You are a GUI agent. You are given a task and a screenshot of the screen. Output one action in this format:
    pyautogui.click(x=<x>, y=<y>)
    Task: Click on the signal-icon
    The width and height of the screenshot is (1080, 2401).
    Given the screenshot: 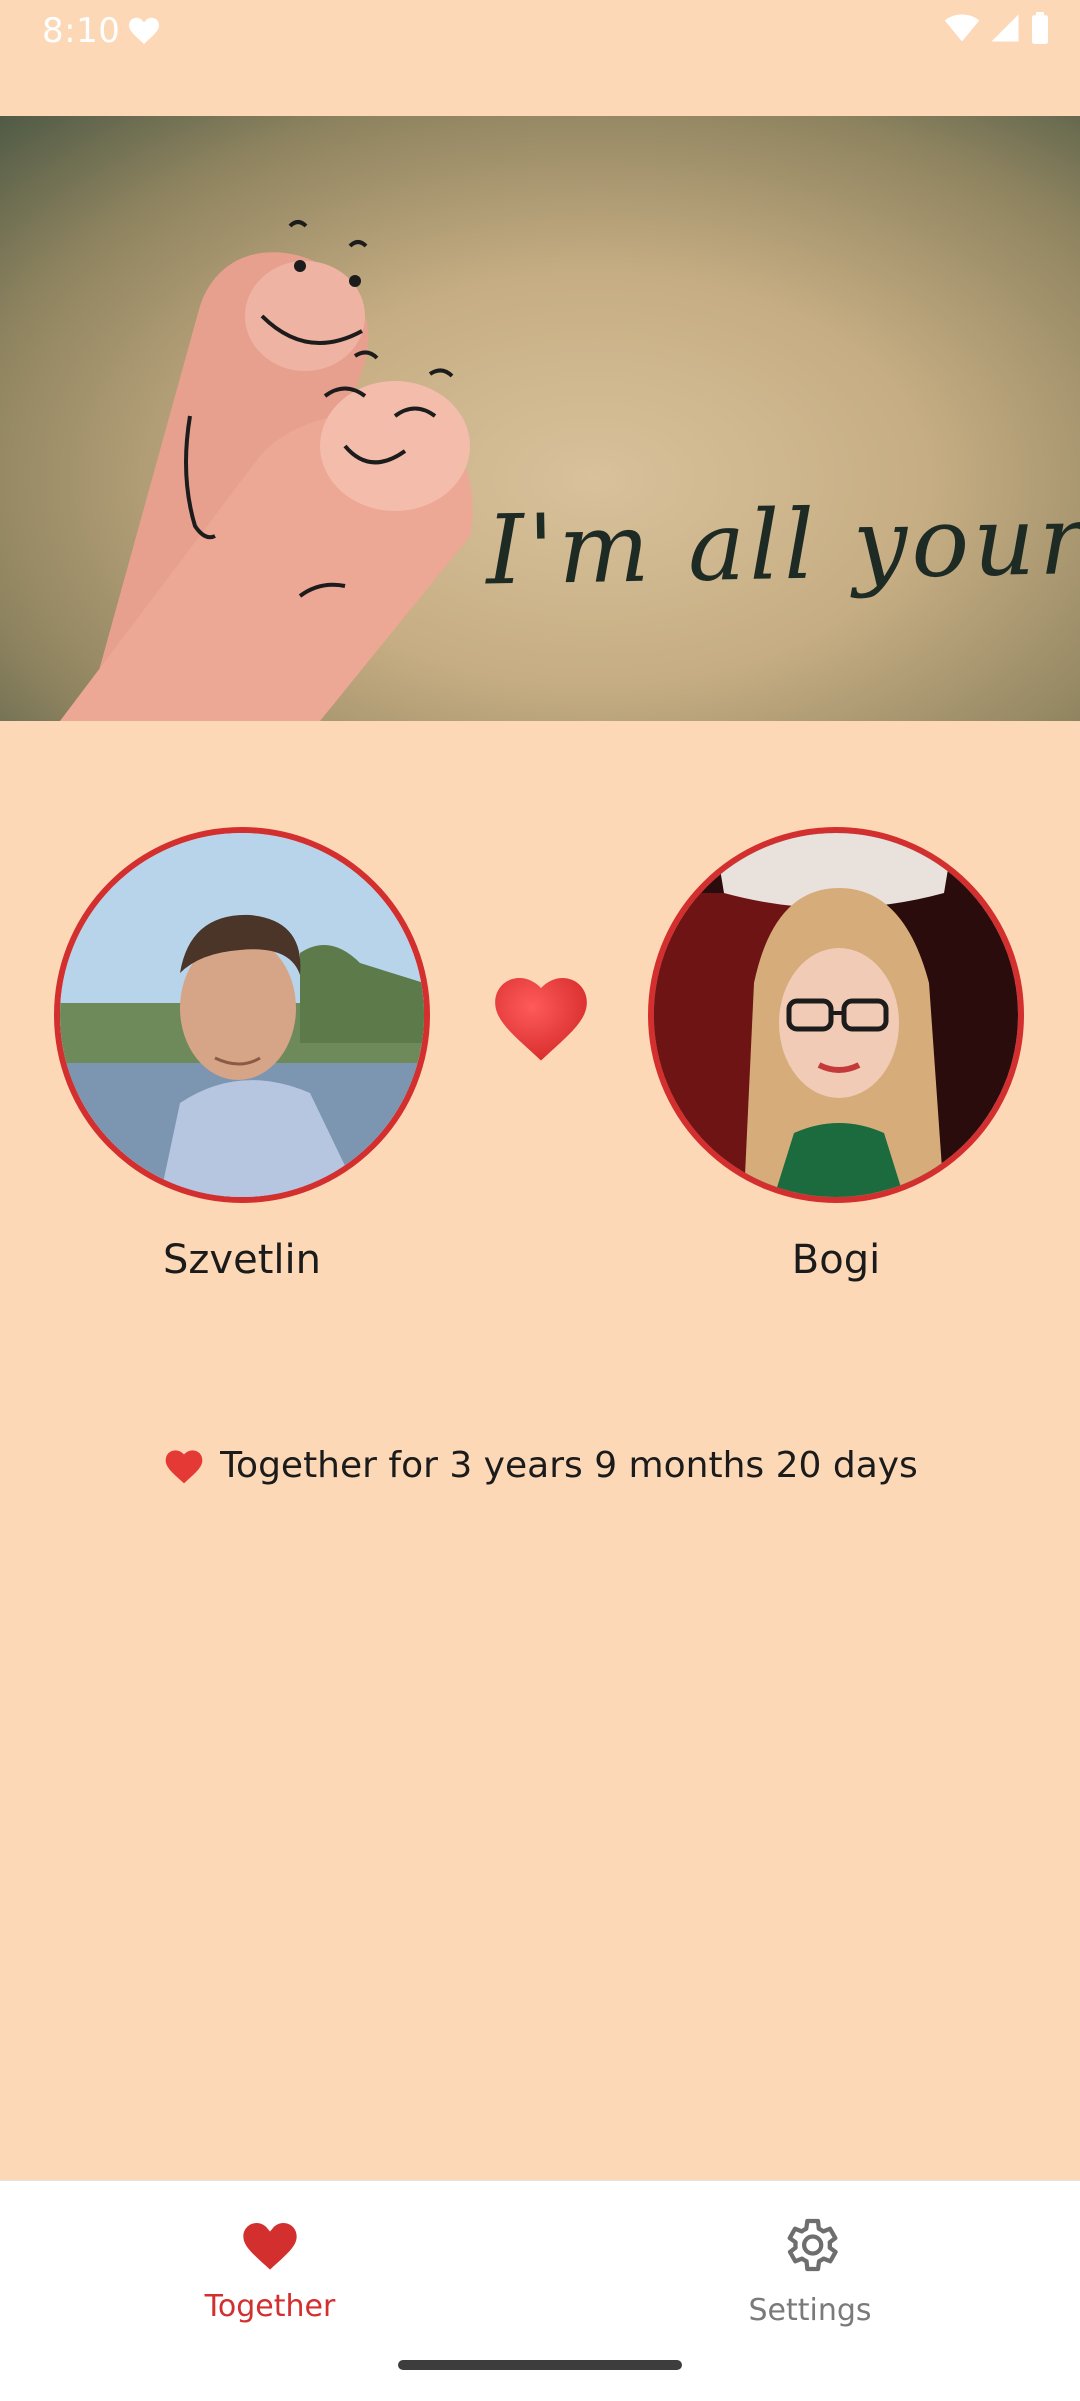 What is the action you would take?
    pyautogui.click(x=1005, y=30)
    